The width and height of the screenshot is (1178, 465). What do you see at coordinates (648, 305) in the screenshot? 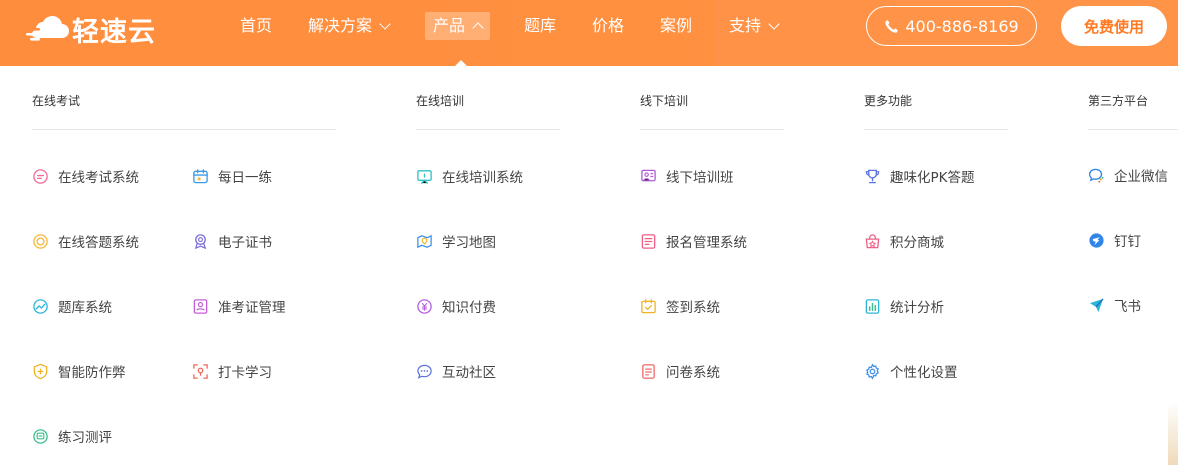
I see `signin-icon` at bounding box center [648, 305].